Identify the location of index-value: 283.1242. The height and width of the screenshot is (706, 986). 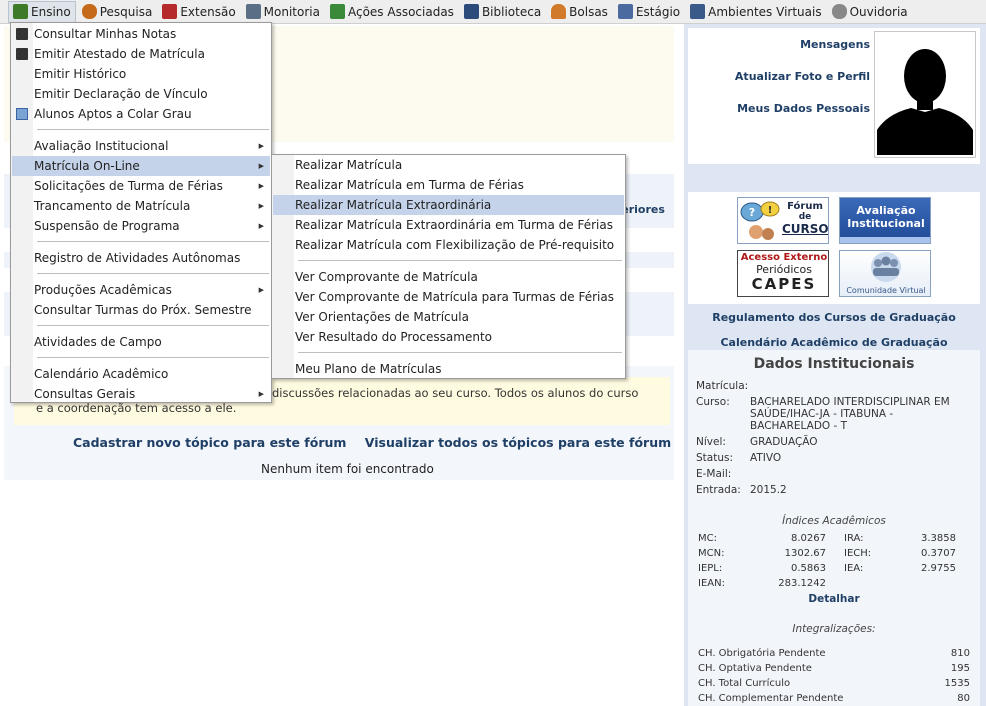
(802, 583).